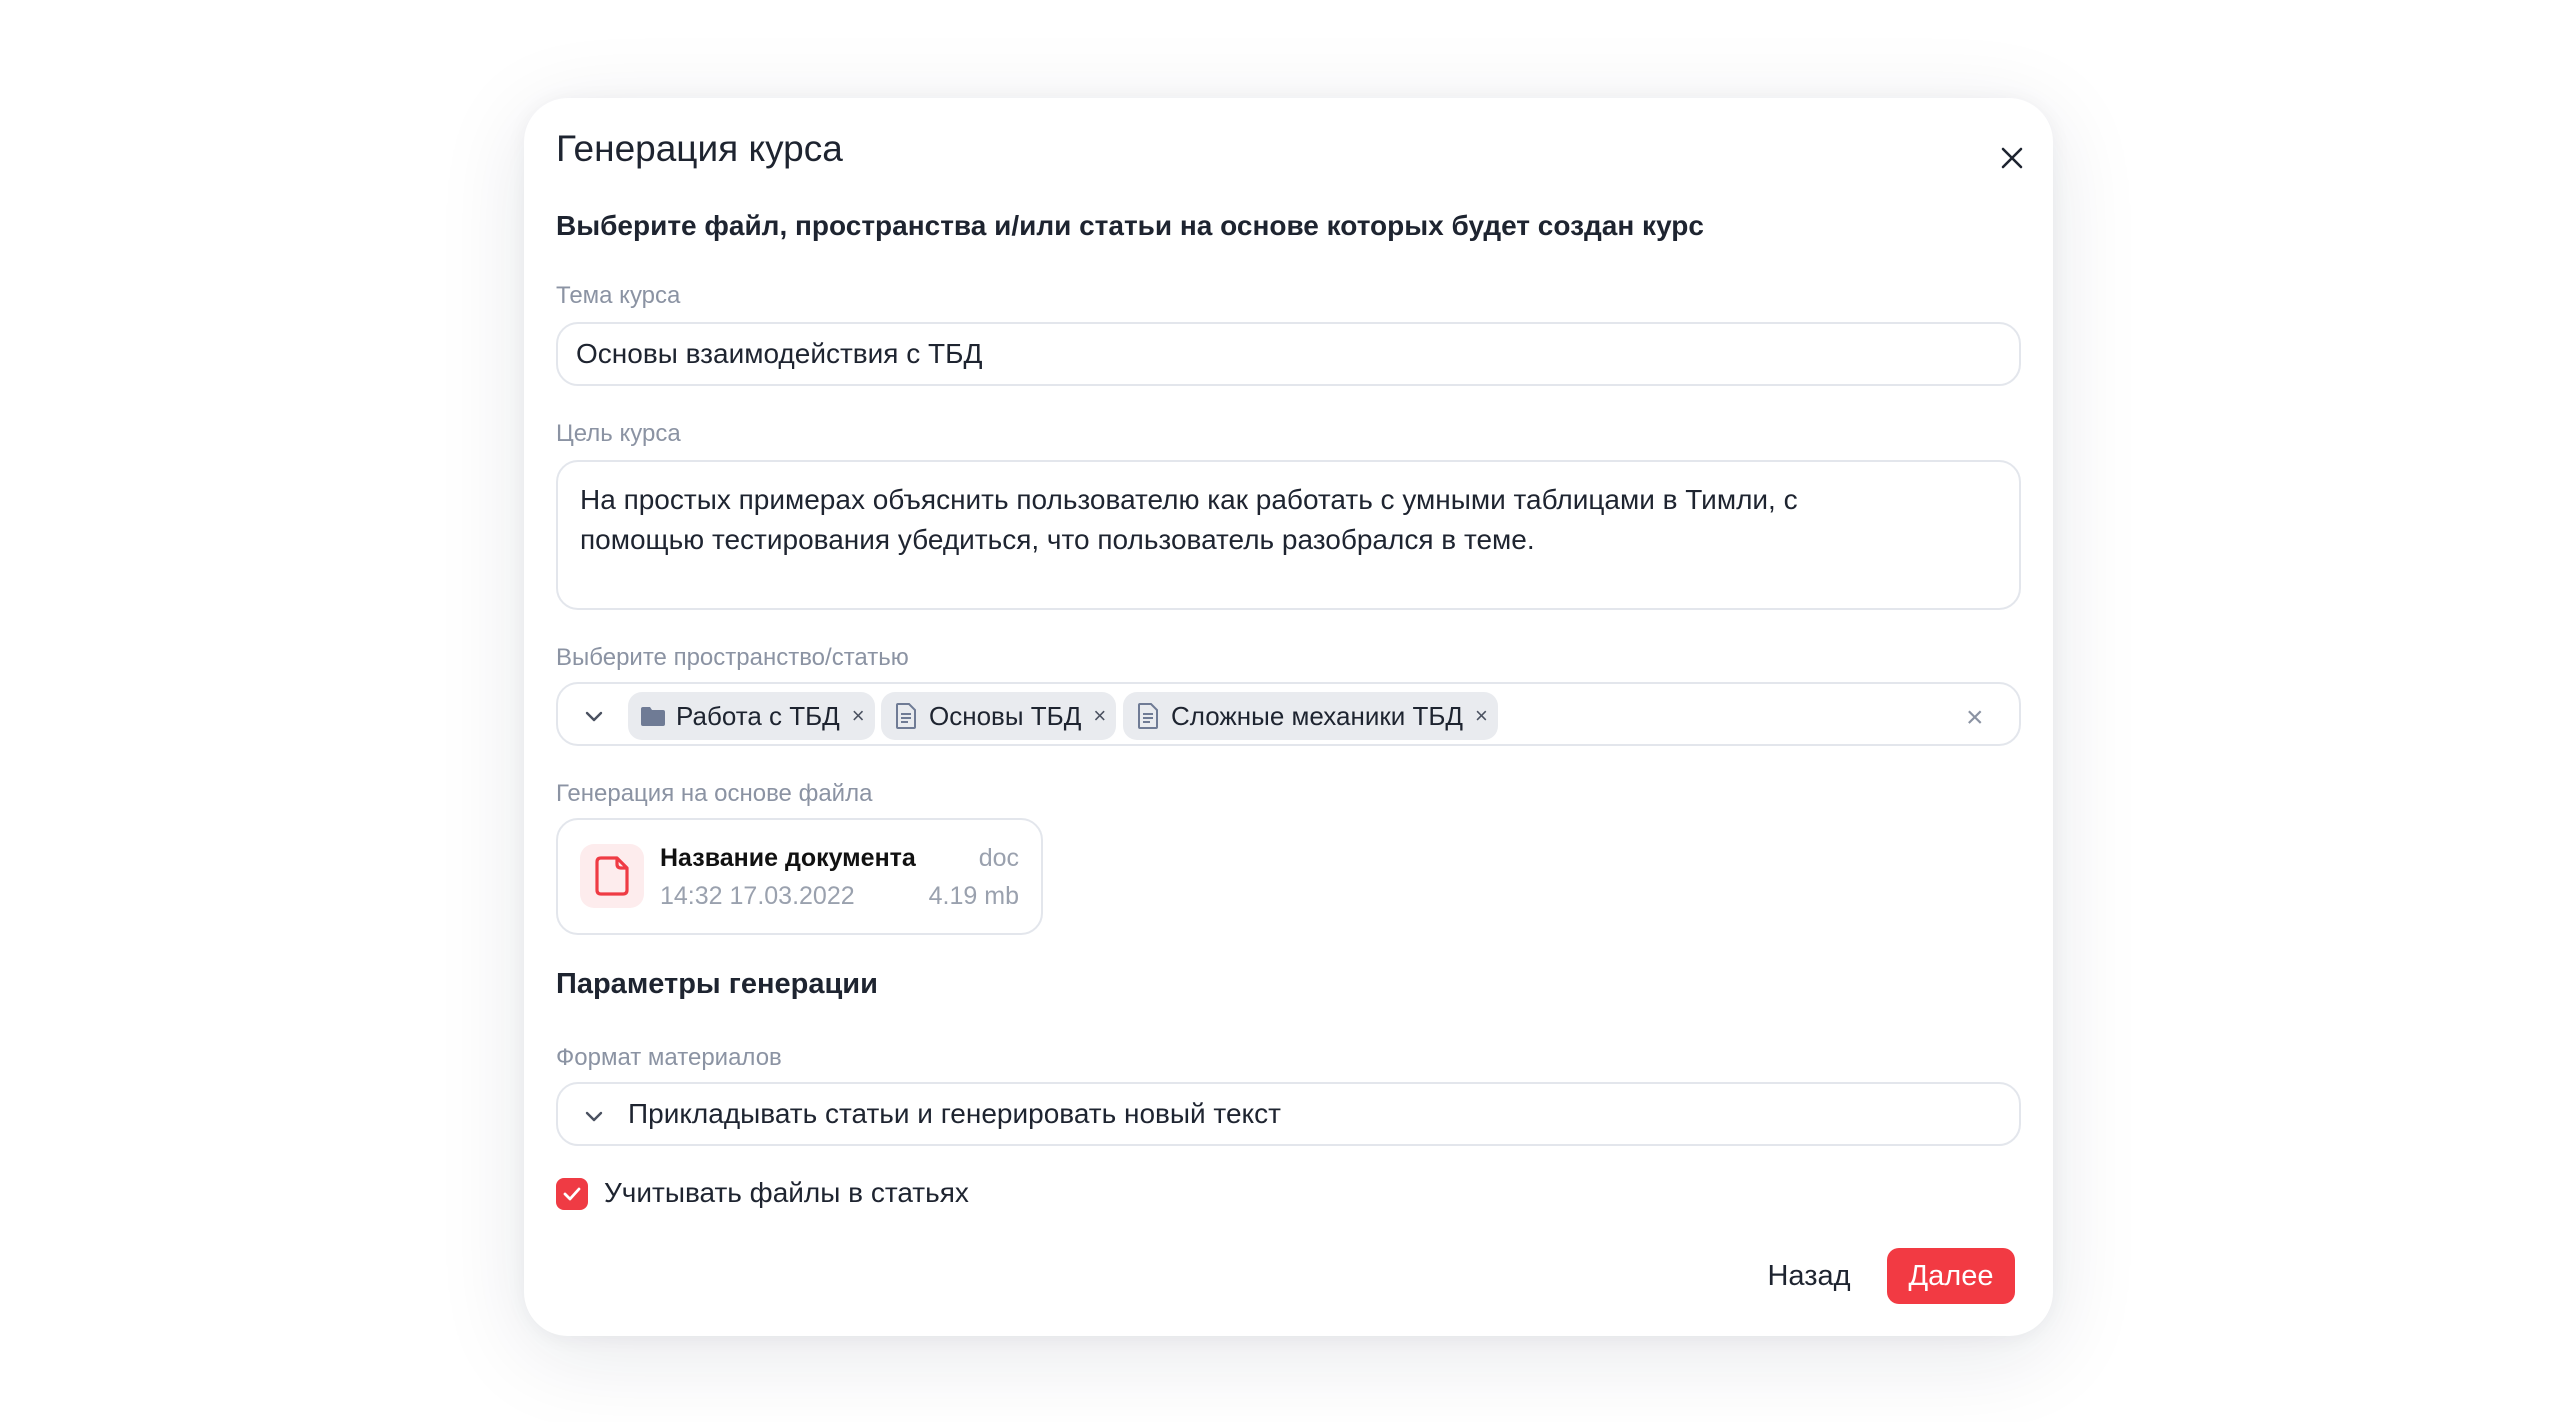  Describe the element at coordinates (998, 858) in the screenshot. I see `file-type: doc` at that location.